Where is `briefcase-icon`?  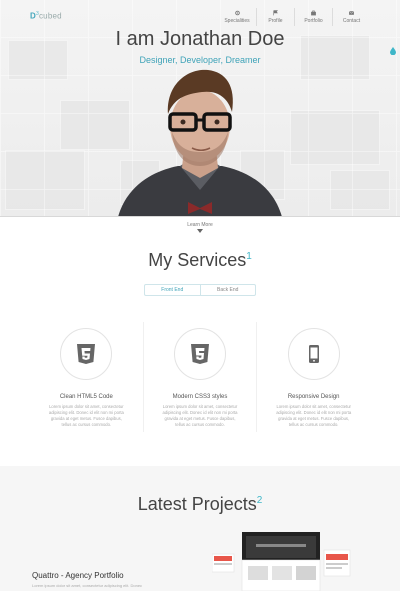
briefcase-icon is located at coordinates (313, 13).